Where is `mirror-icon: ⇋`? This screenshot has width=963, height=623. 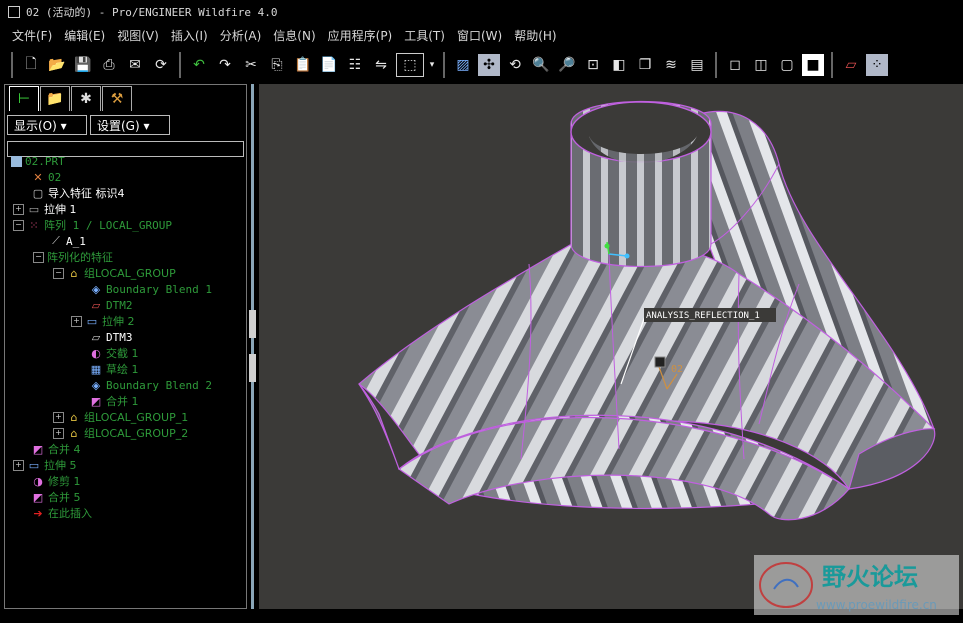
mirror-icon: ⇋ is located at coordinates (381, 65).